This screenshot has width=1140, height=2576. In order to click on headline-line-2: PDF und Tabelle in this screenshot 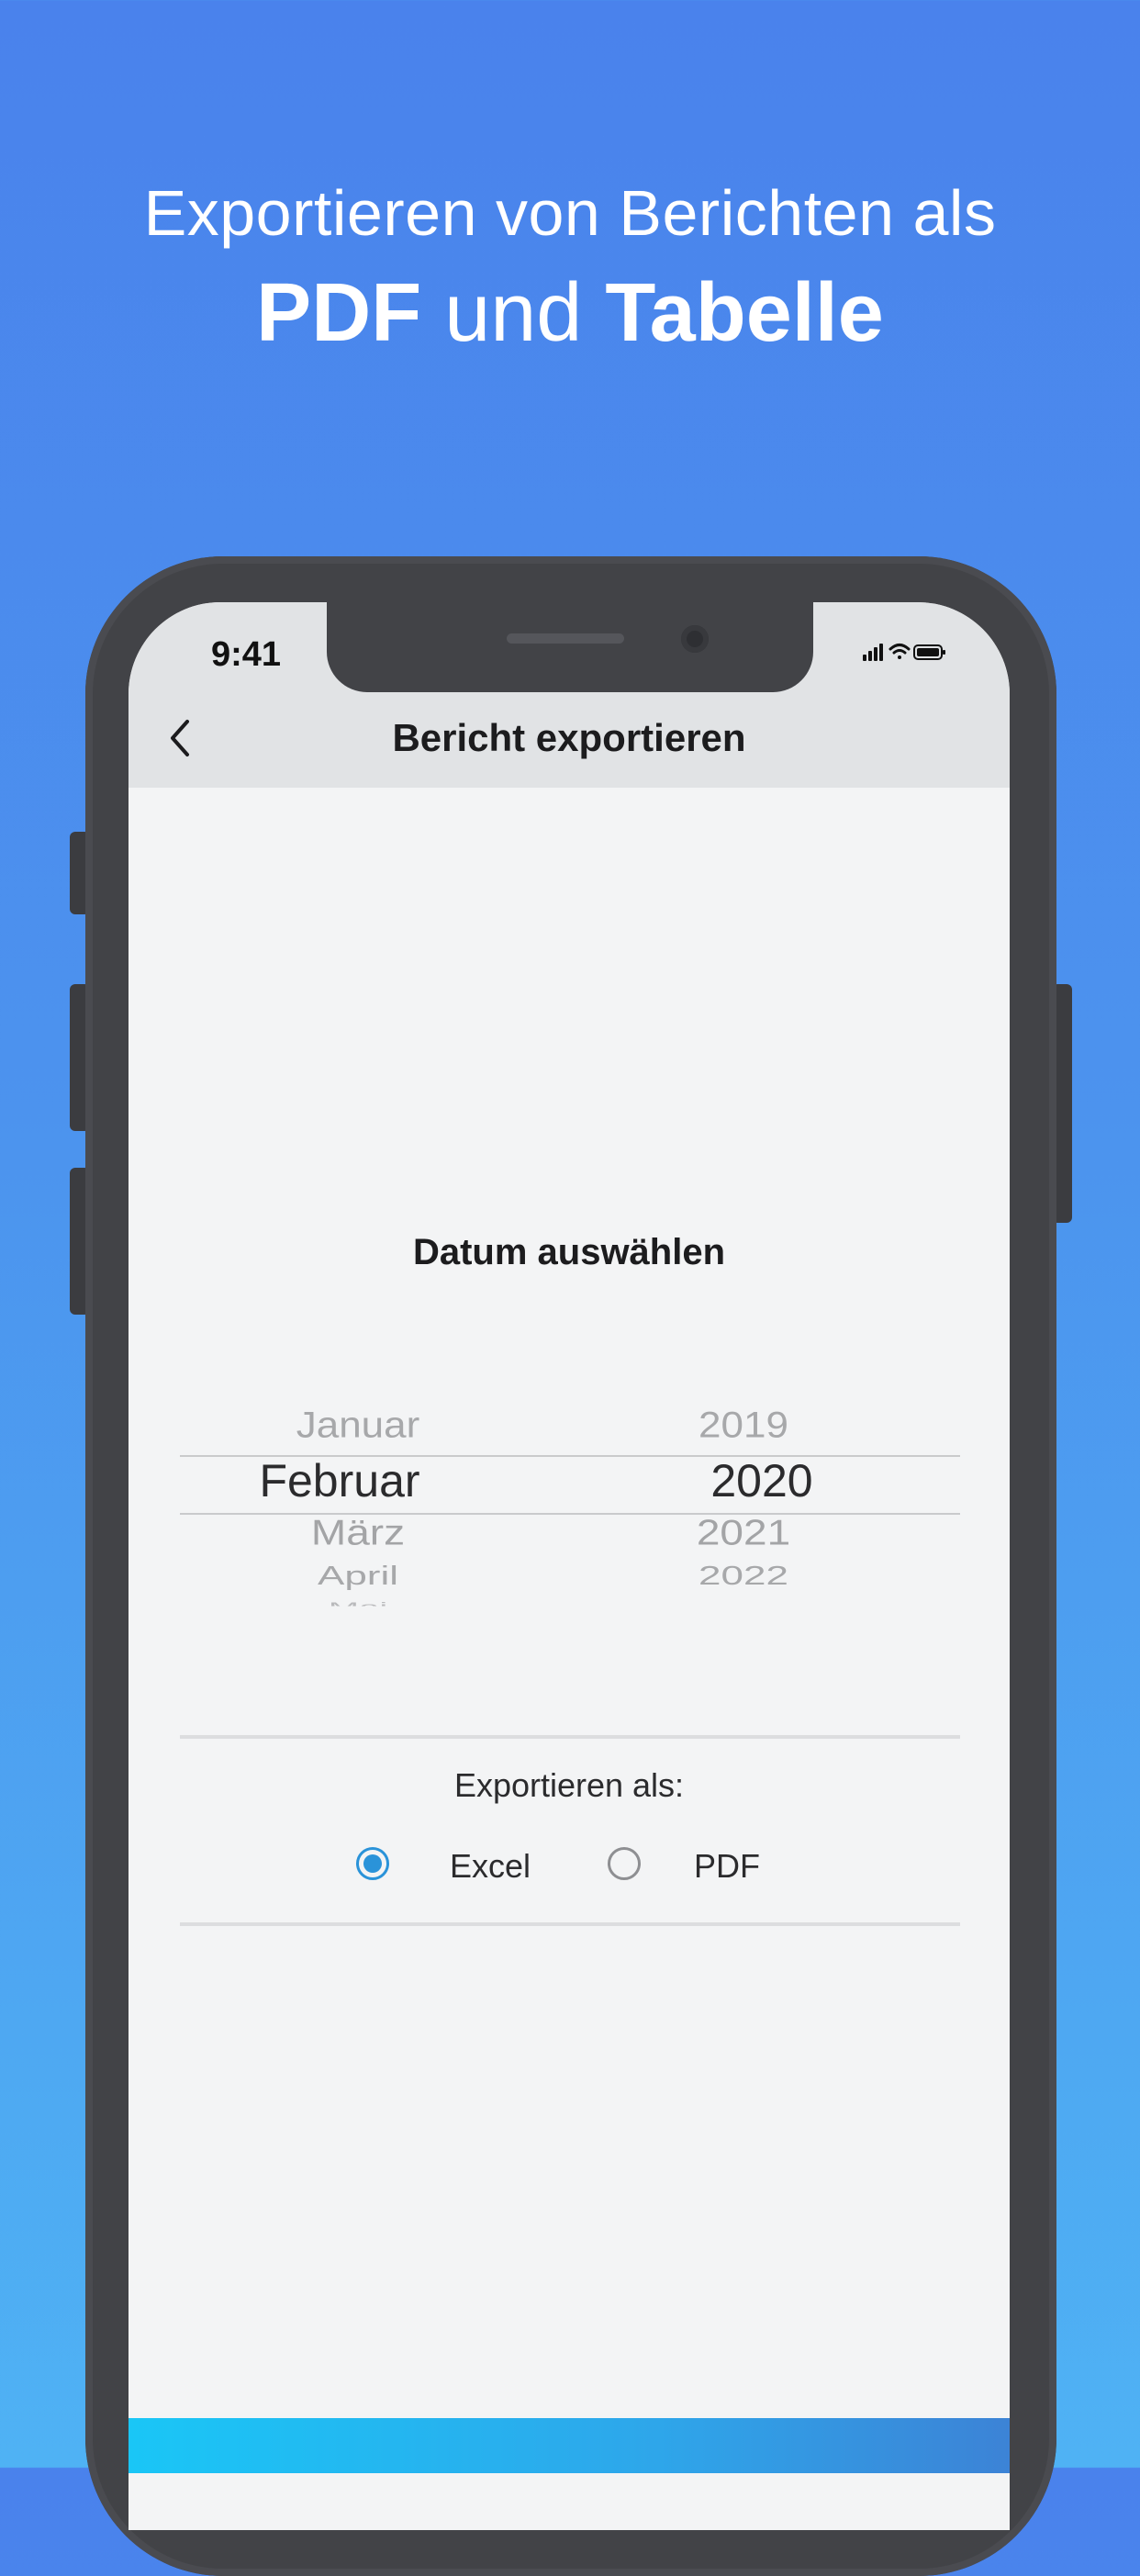, I will do `click(570, 313)`.